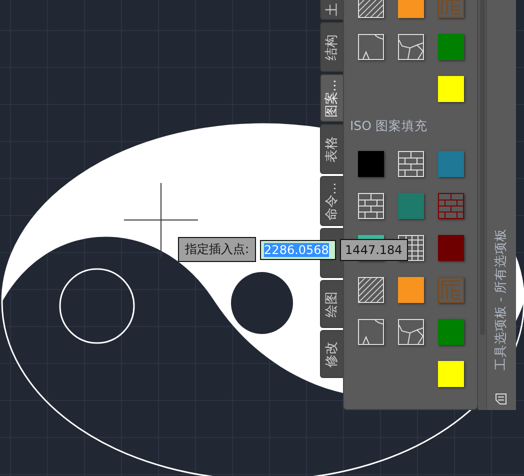  Describe the element at coordinates (389, 126) in the screenshot. I see `section-heading: ISO 图案填充` at that location.